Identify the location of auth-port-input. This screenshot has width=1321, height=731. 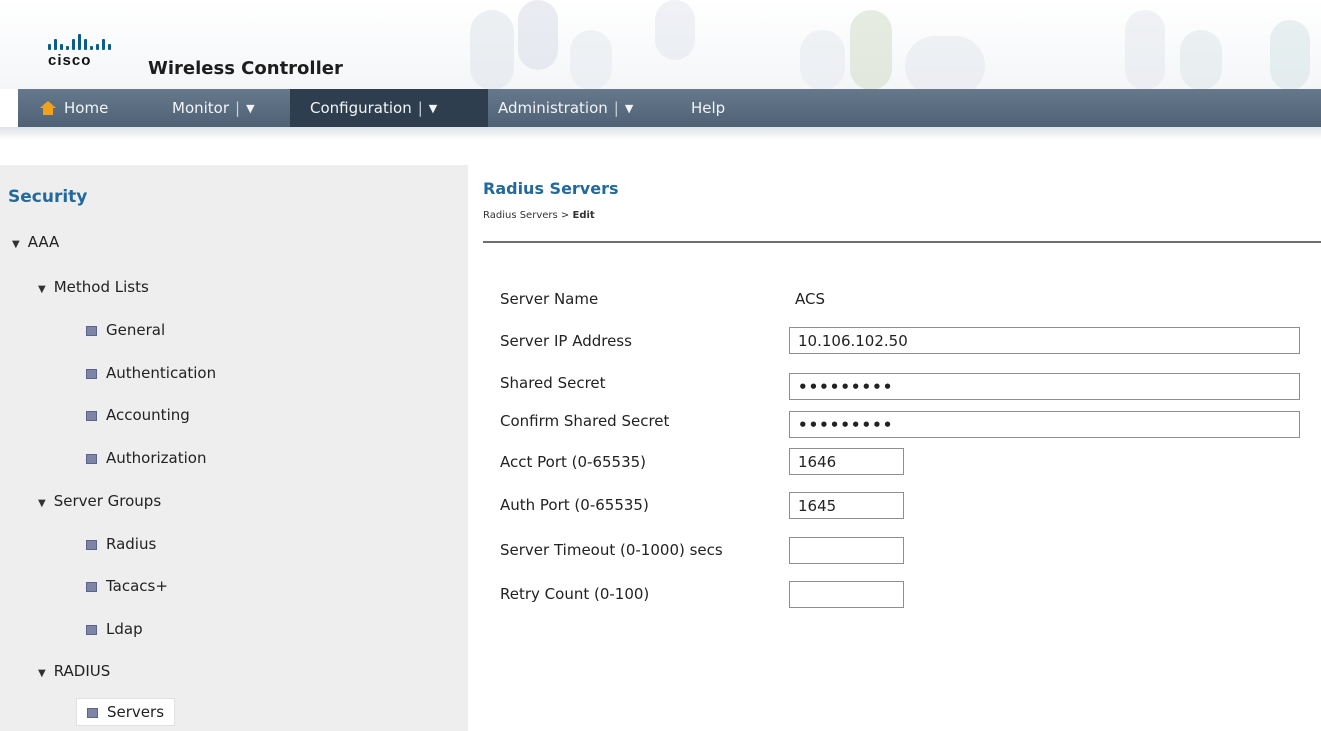
(846, 505).